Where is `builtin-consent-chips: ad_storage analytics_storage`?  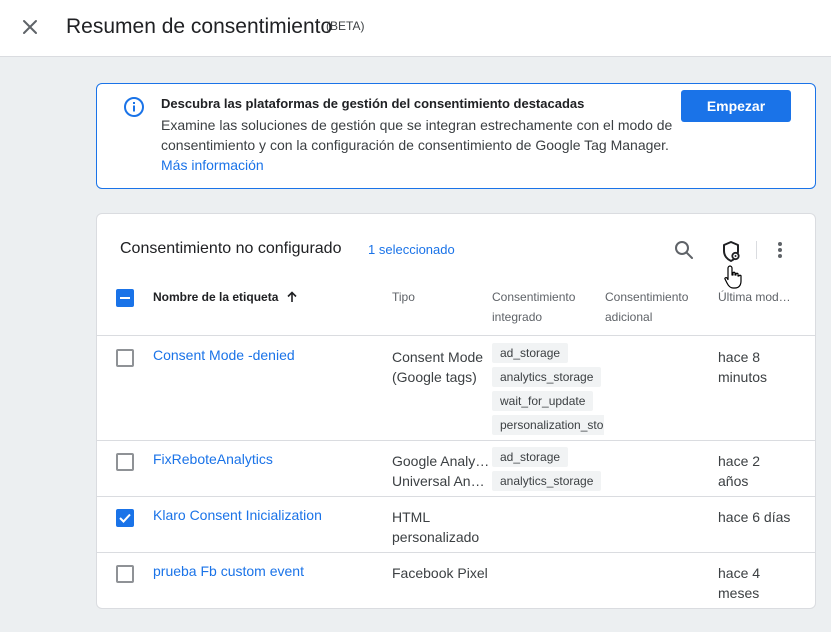
builtin-consent-chips: ad_storage analytics_storage is located at coordinates (548, 471).